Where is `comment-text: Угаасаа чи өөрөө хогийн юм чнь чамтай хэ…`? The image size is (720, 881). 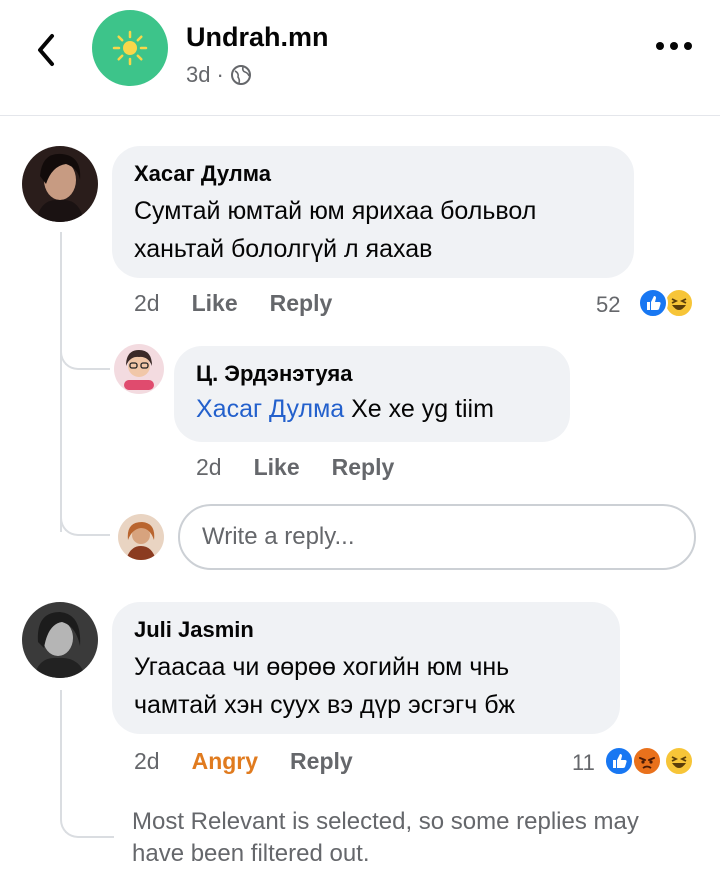 comment-text: Угаасаа чи өөрөө хогийн юм чнь чамтай хэ… is located at coordinates (366, 686).